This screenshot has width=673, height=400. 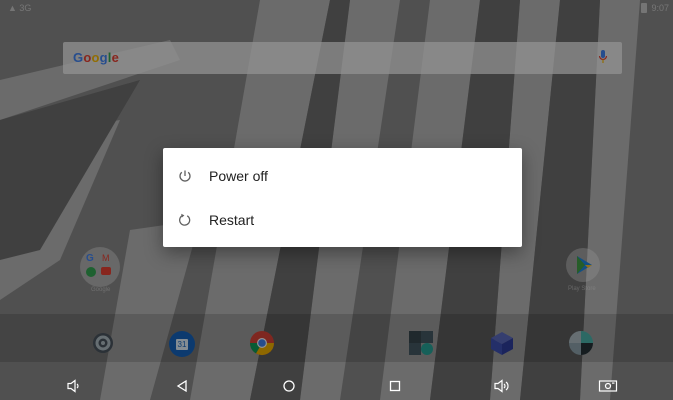 I want to click on screenshot-icon, so click(x=608, y=386).